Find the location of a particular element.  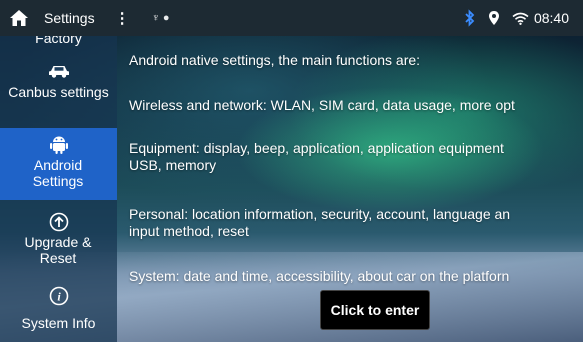

car-icon is located at coordinates (58, 72).